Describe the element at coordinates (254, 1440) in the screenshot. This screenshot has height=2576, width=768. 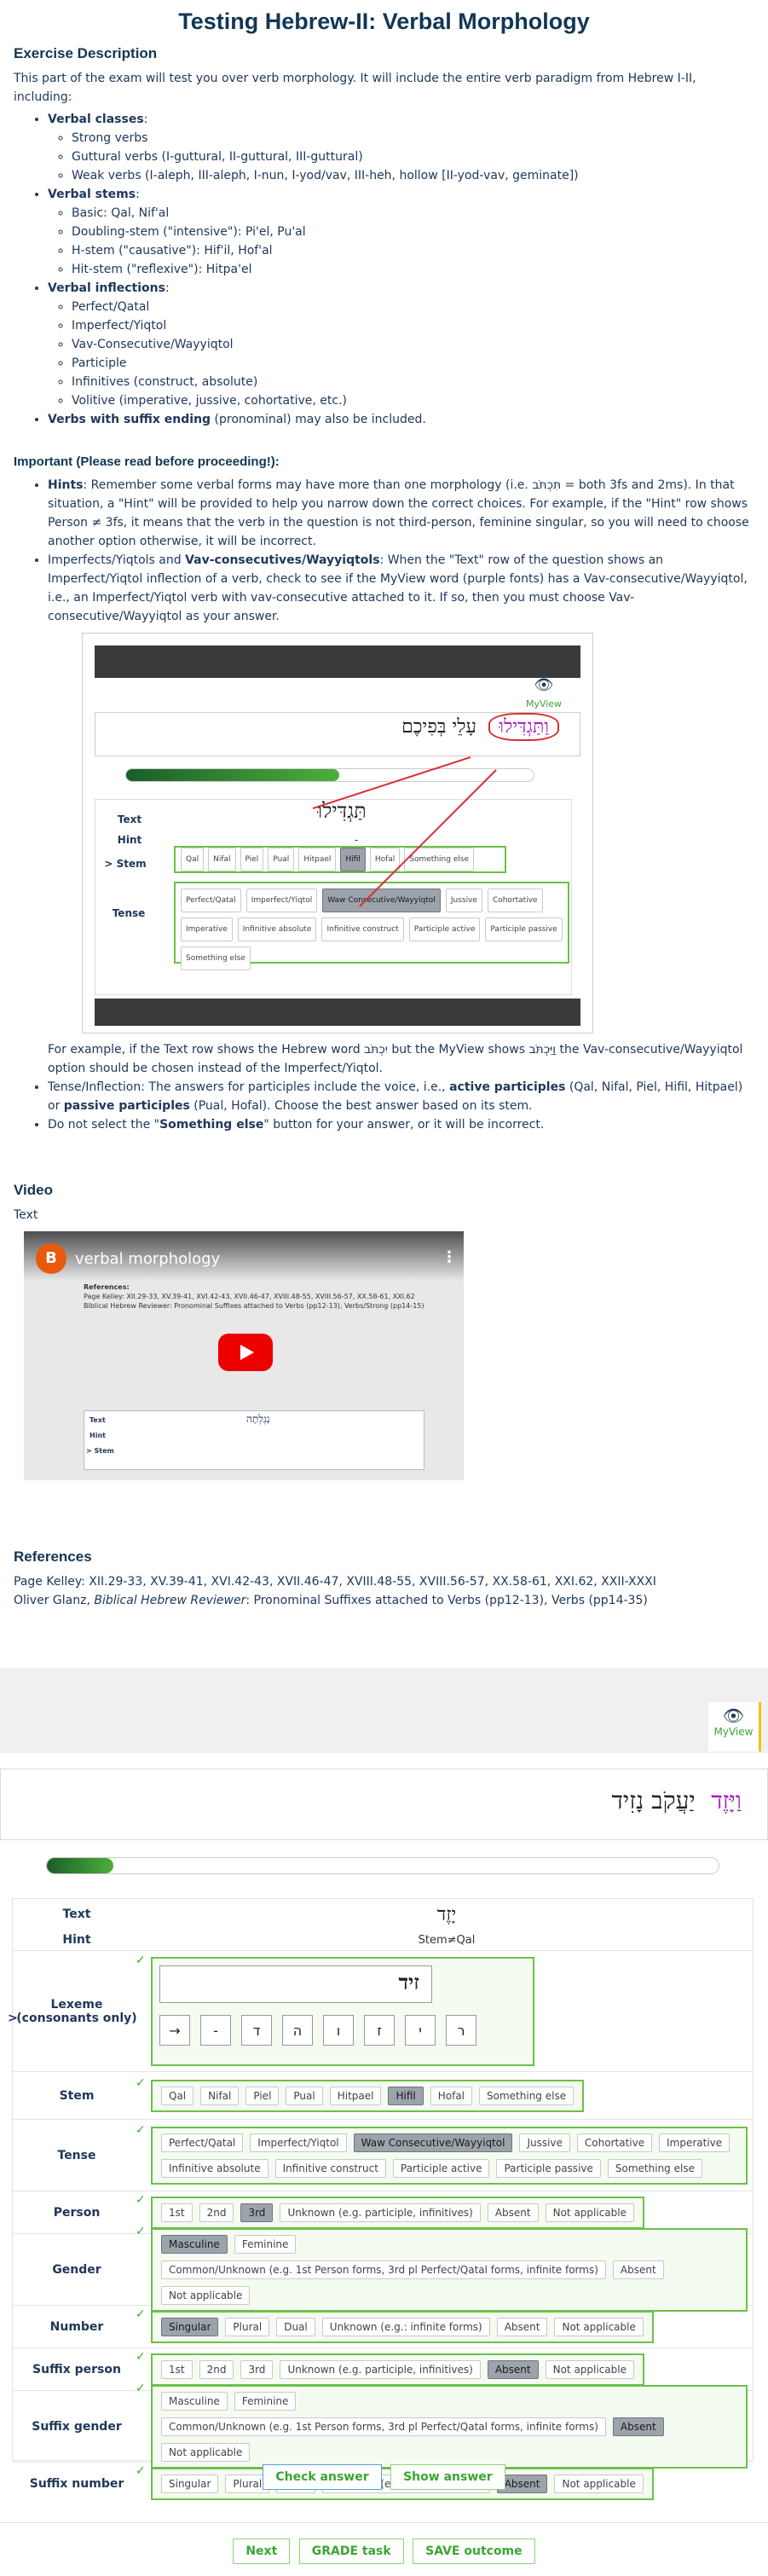
I see `video-table: Text נִגְלְתָה Hint > Stem` at that location.